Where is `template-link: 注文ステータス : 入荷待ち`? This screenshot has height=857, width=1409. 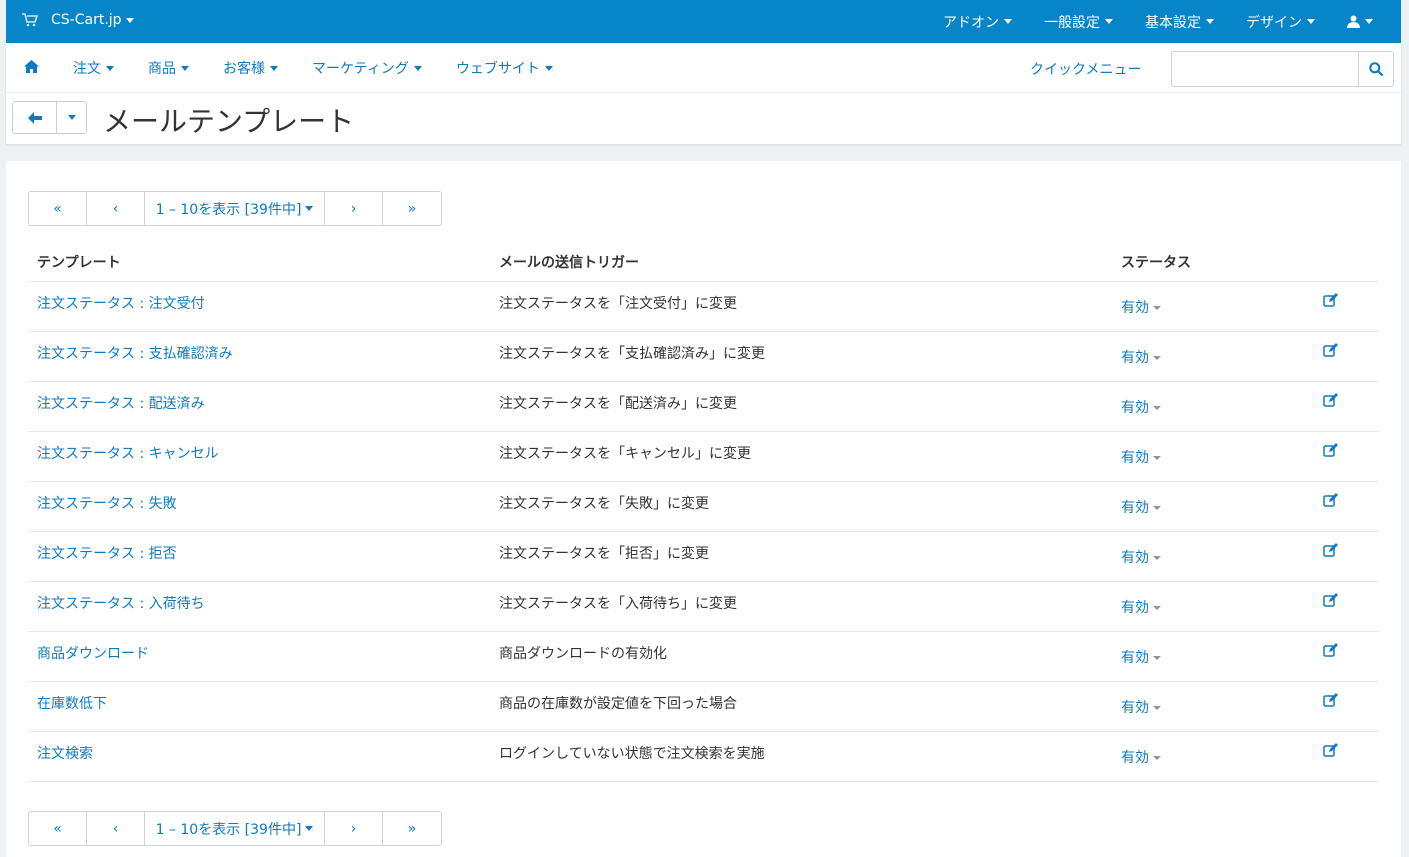
template-link: 注文ステータス : 入荷待ち is located at coordinates (121, 604).